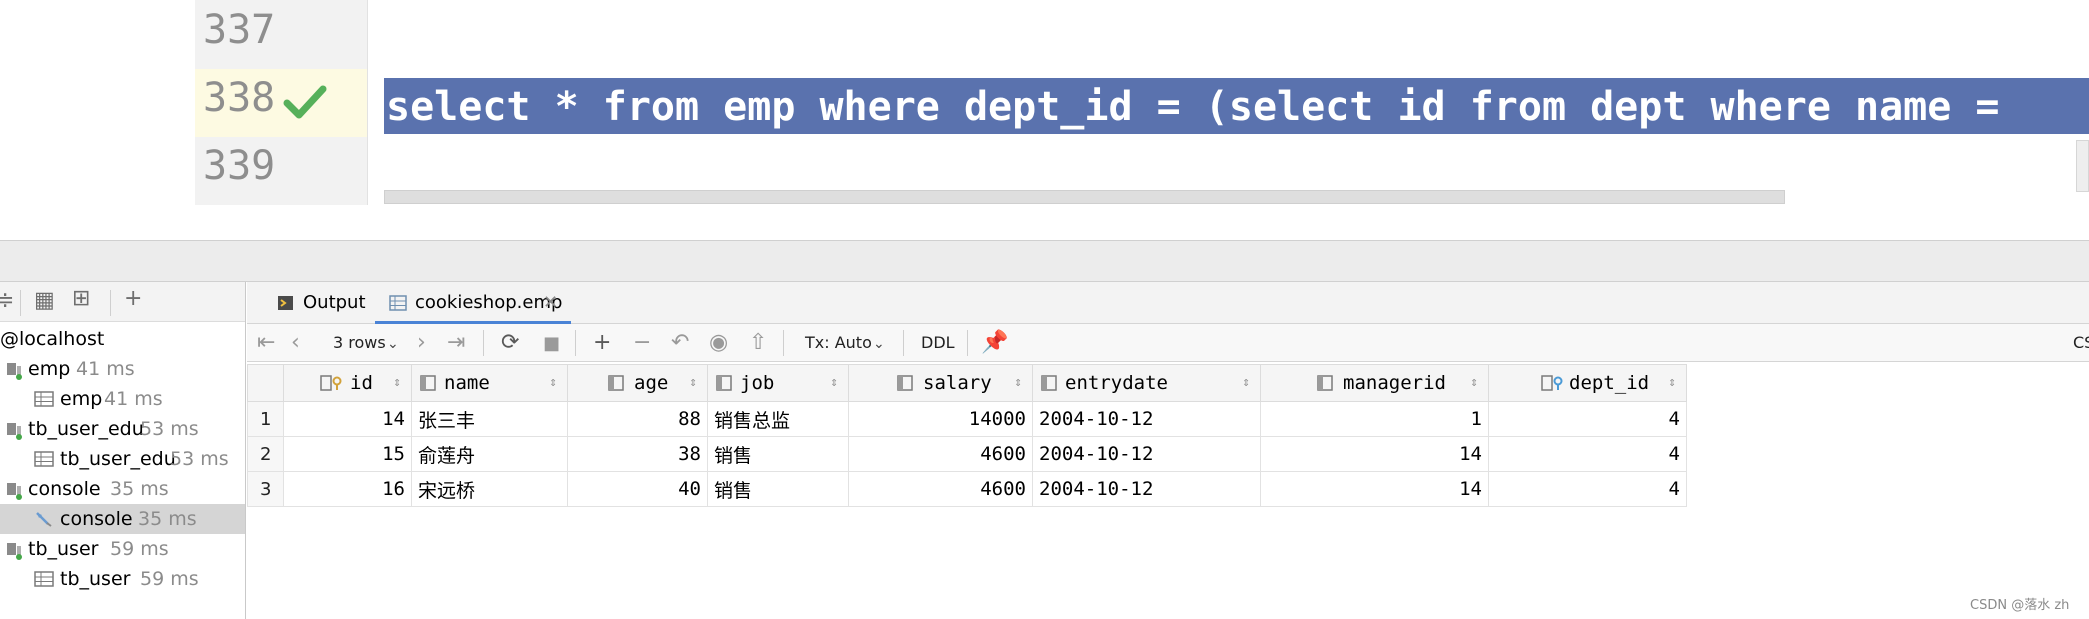 The height and width of the screenshot is (619, 2089). What do you see at coordinates (758, 342) in the screenshot?
I see `submit-icon: ⇧` at bounding box center [758, 342].